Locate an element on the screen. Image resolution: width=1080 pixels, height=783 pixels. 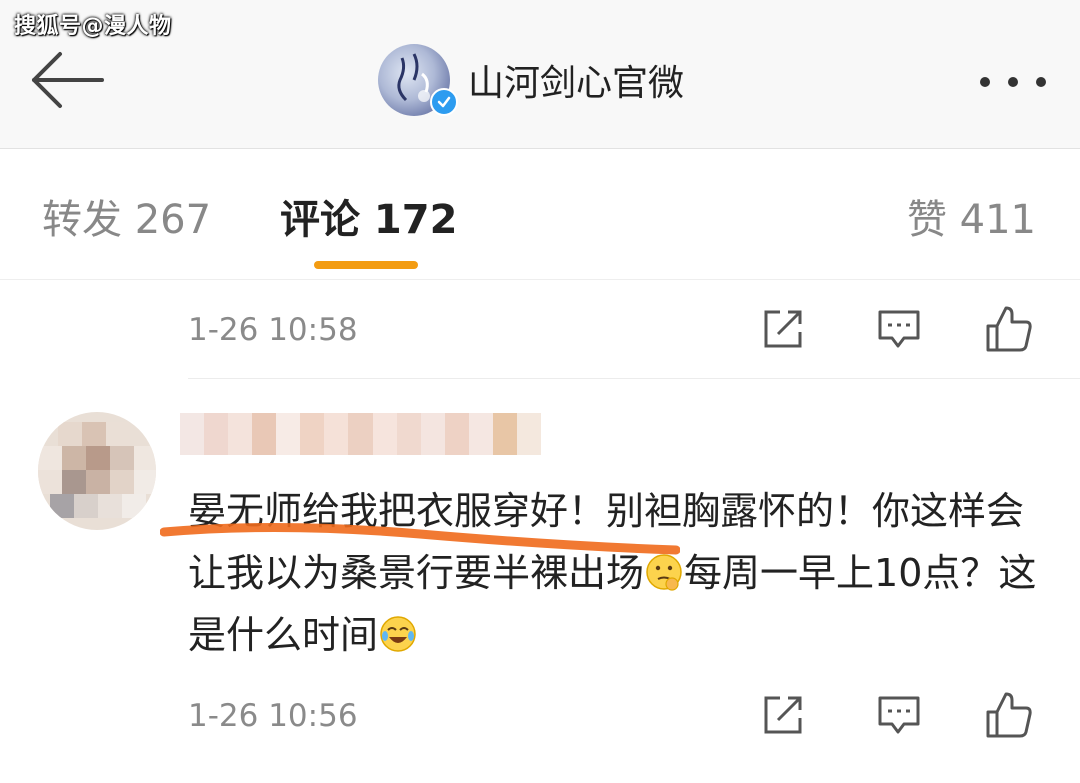
like-button is located at coordinates (1009, 329).